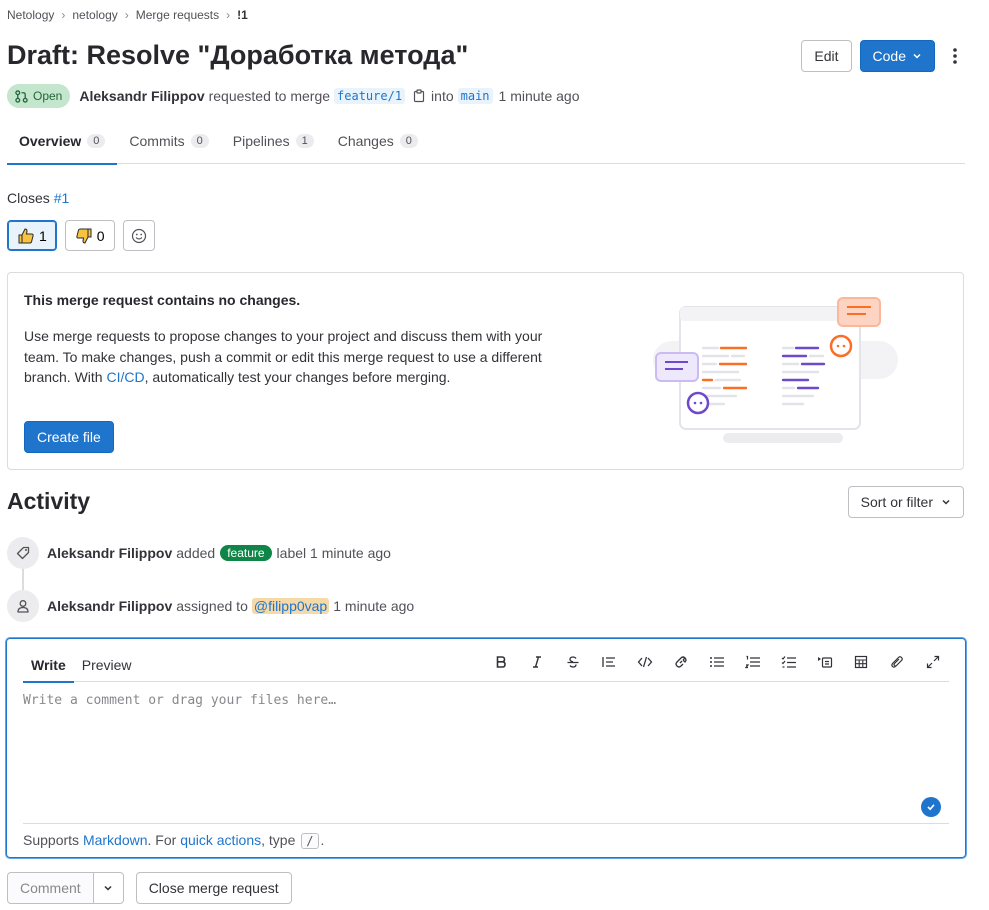 The width and height of the screenshot is (989, 910). Describe the element at coordinates (322, 840) in the screenshot. I see `footer-text: .` at that location.